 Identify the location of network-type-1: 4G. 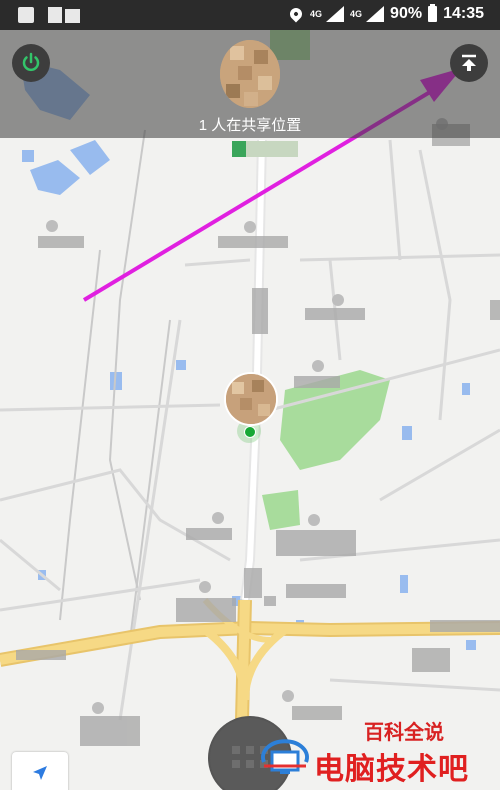
(316, 13).